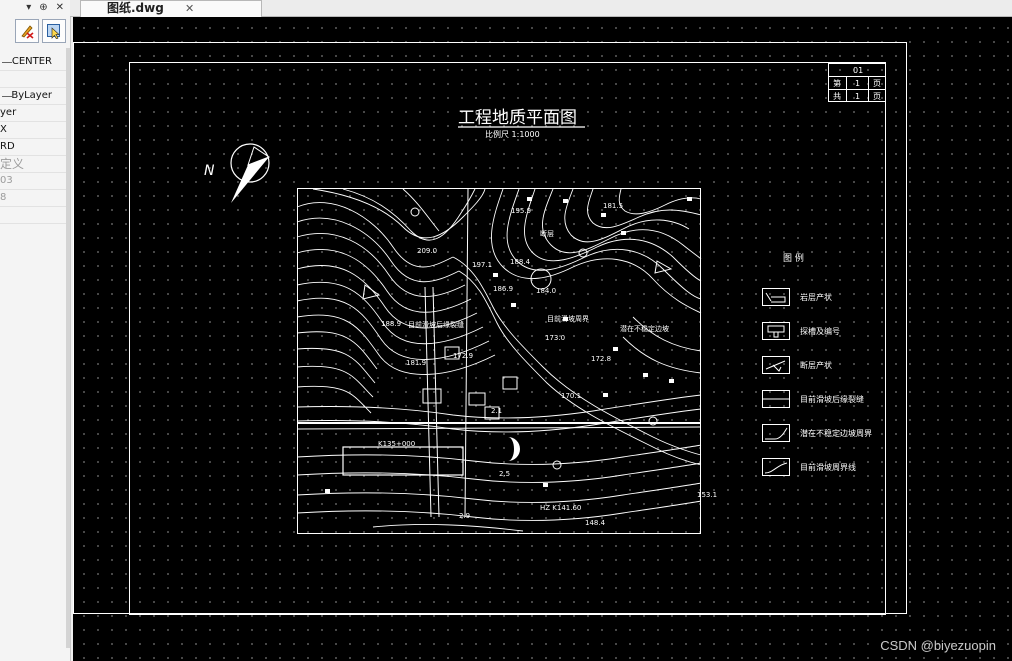 Image resolution: width=1012 pixels, height=661 pixels. I want to click on sheet-table: 01 第 1 页 共 1 页, so click(857, 82).